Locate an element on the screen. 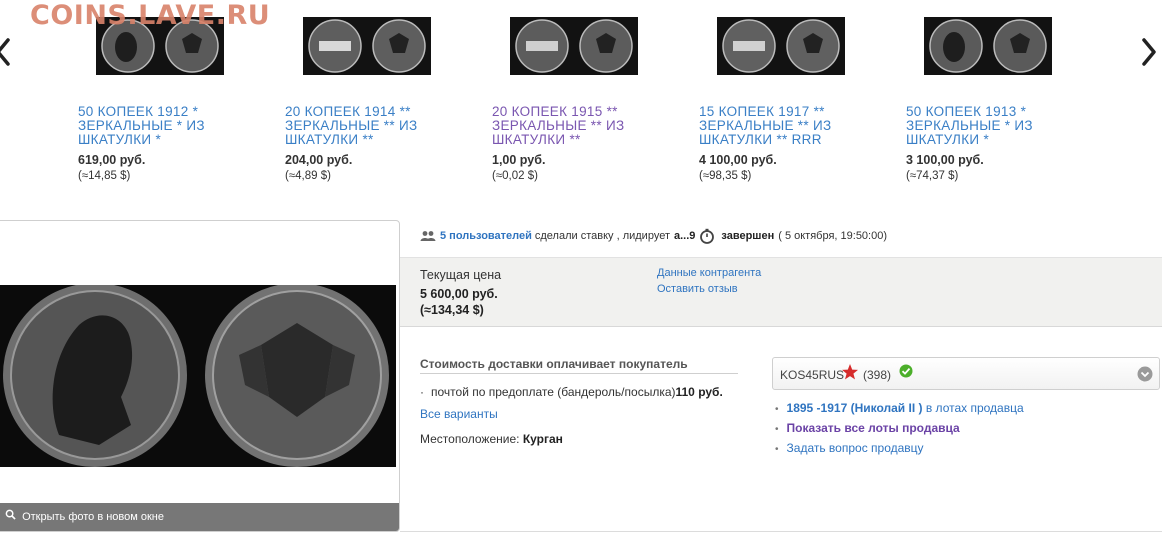 This screenshot has height=536, width=1162. location: Местоположение: Курган is located at coordinates (491, 439).